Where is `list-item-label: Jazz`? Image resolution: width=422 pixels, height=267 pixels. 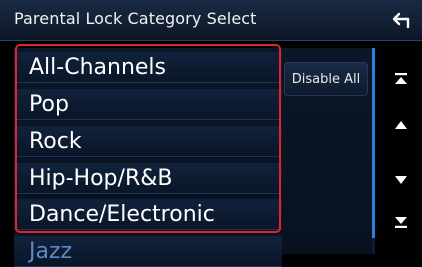
list-item-label: Jazz is located at coordinates (51, 251).